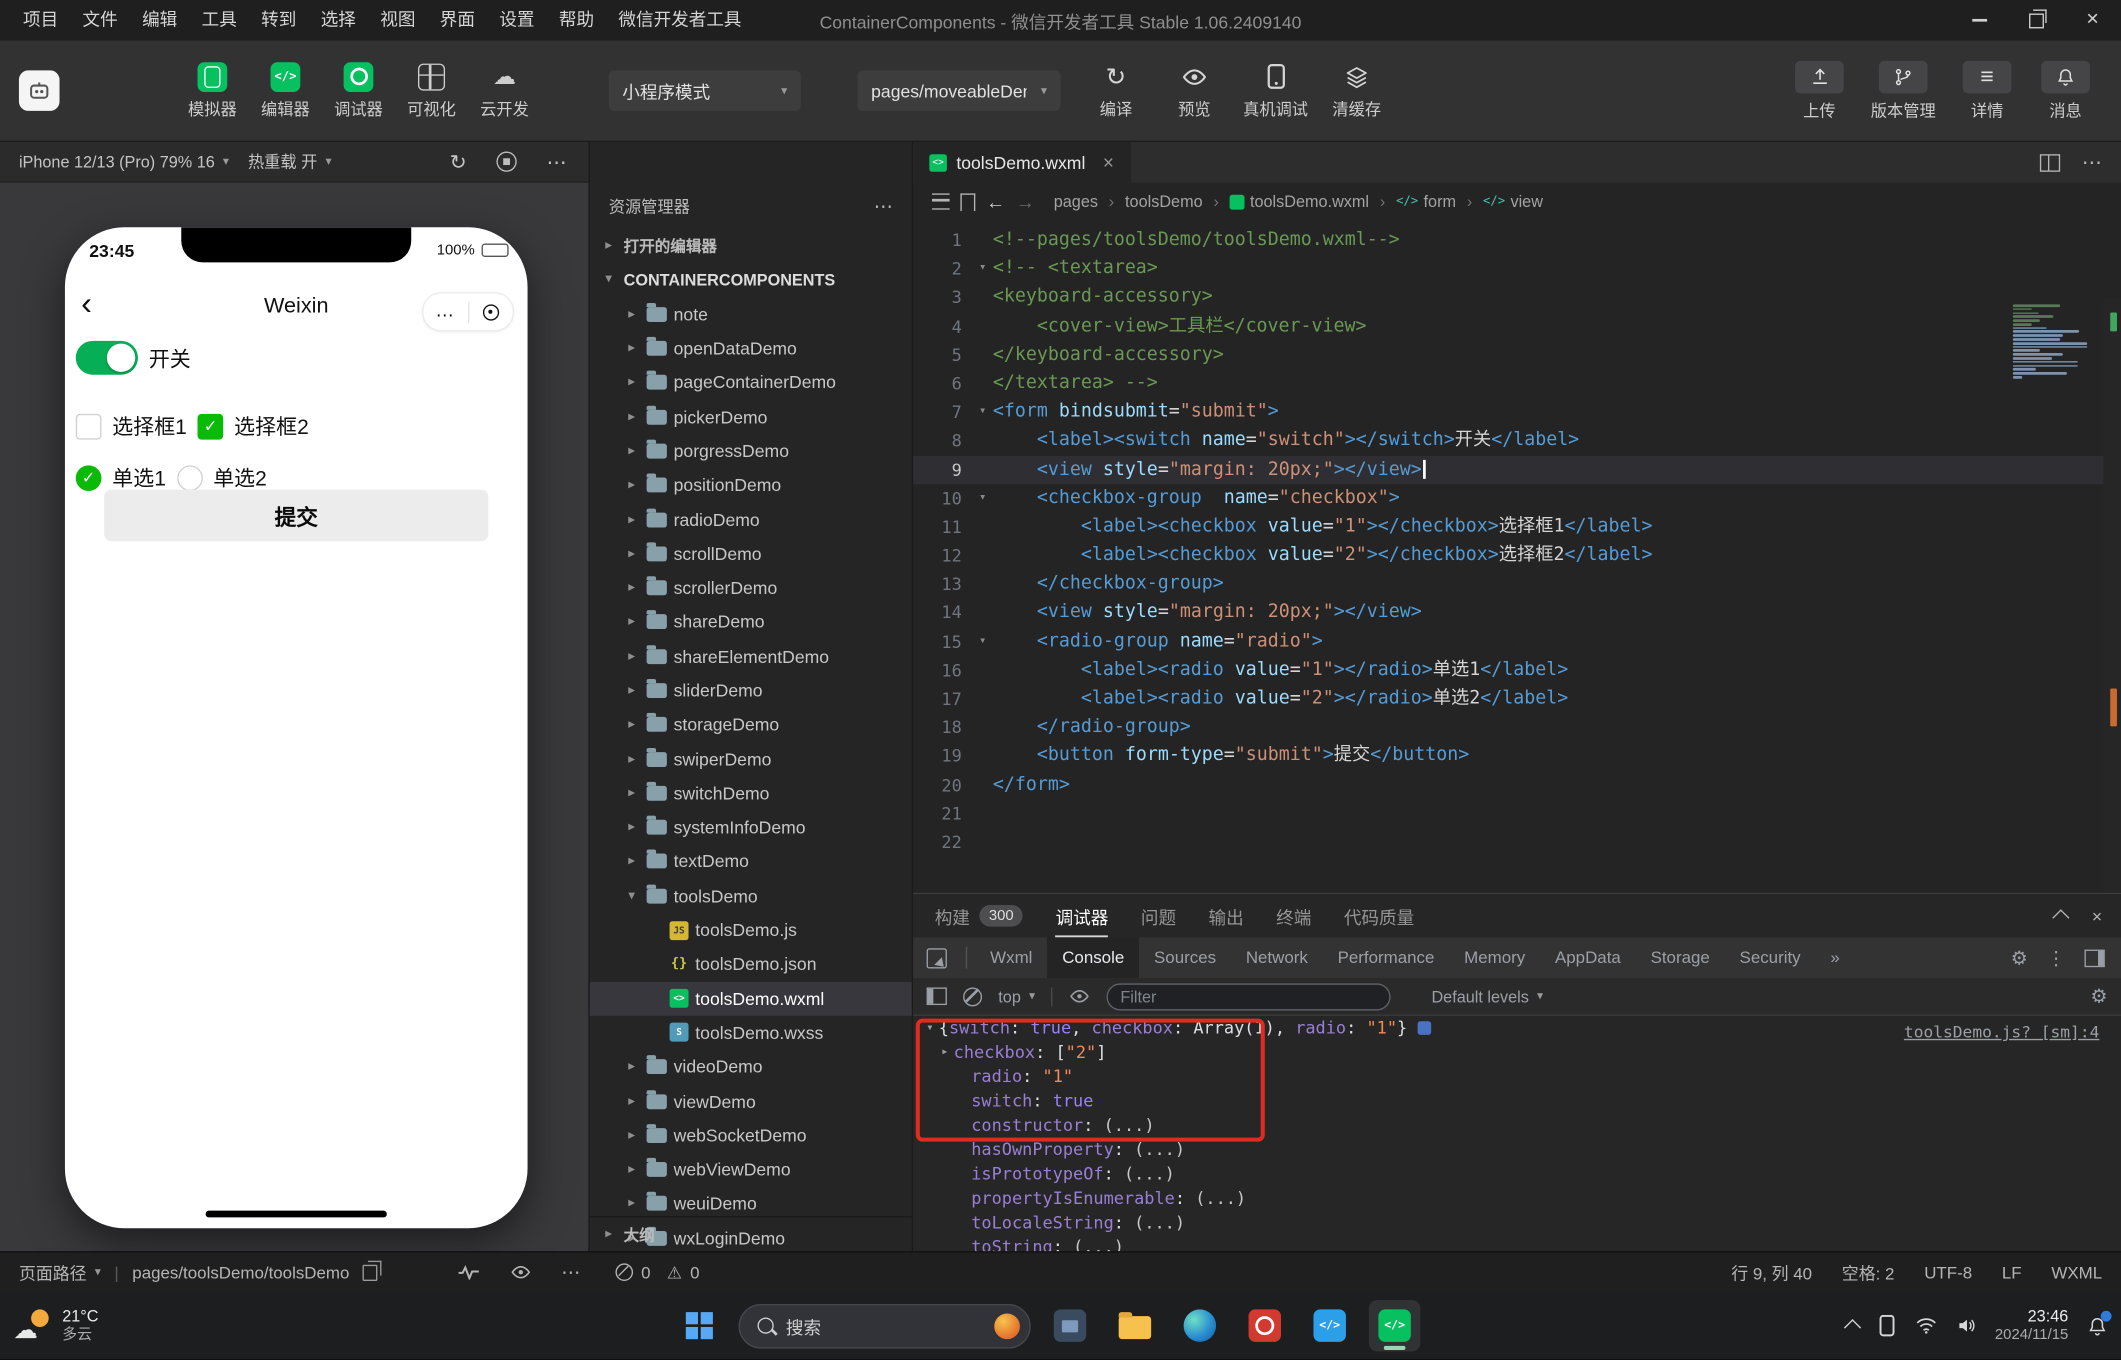 The width and height of the screenshot is (2121, 1360). I want to click on console-line: ▸ checkbox: ["2"], so click(1524, 1052).